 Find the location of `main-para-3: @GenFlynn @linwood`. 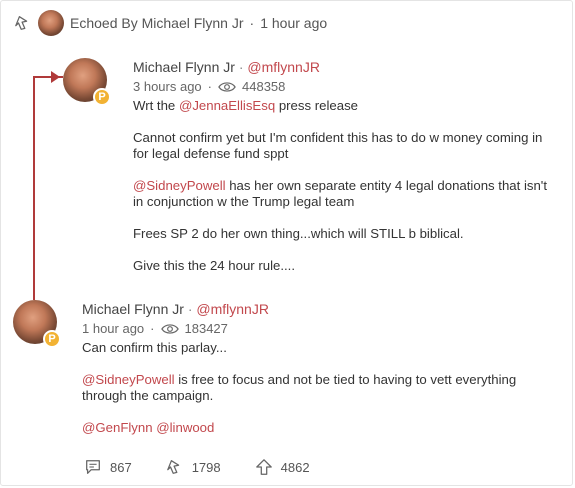

main-para-3: @GenFlynn @linwood is located at coordinates (317, 428).